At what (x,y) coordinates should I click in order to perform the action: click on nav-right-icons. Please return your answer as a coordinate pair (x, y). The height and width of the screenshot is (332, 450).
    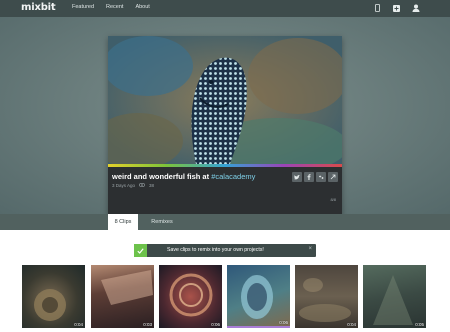
    Looking at the image, I should click on (396, 8).